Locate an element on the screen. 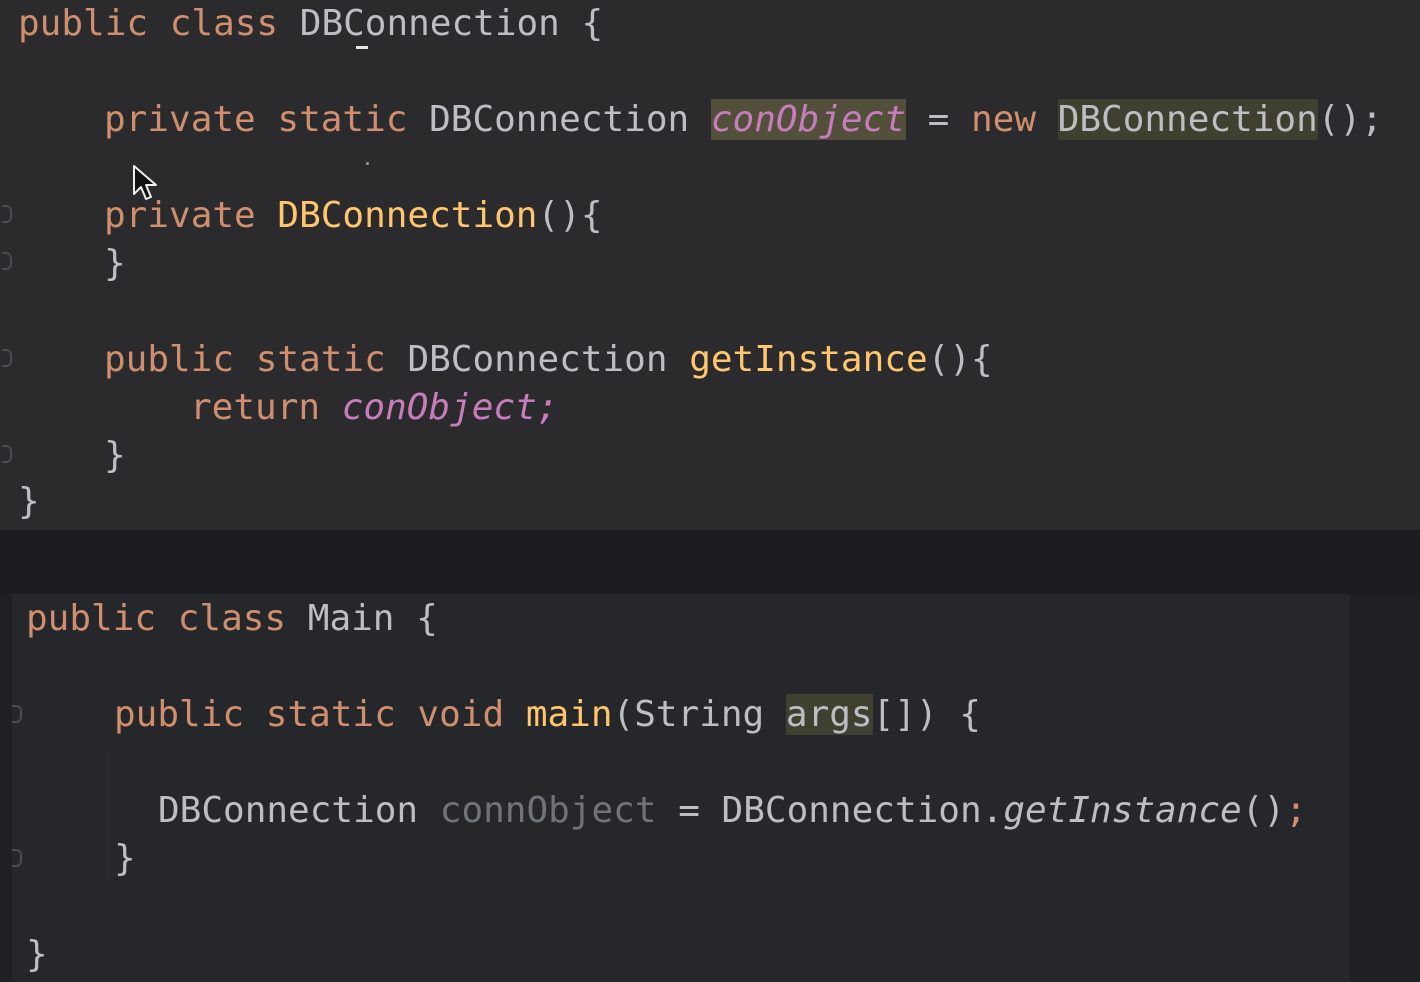 The image size is (1420, 982). keyword: public static is located at coordinates (256, 359).